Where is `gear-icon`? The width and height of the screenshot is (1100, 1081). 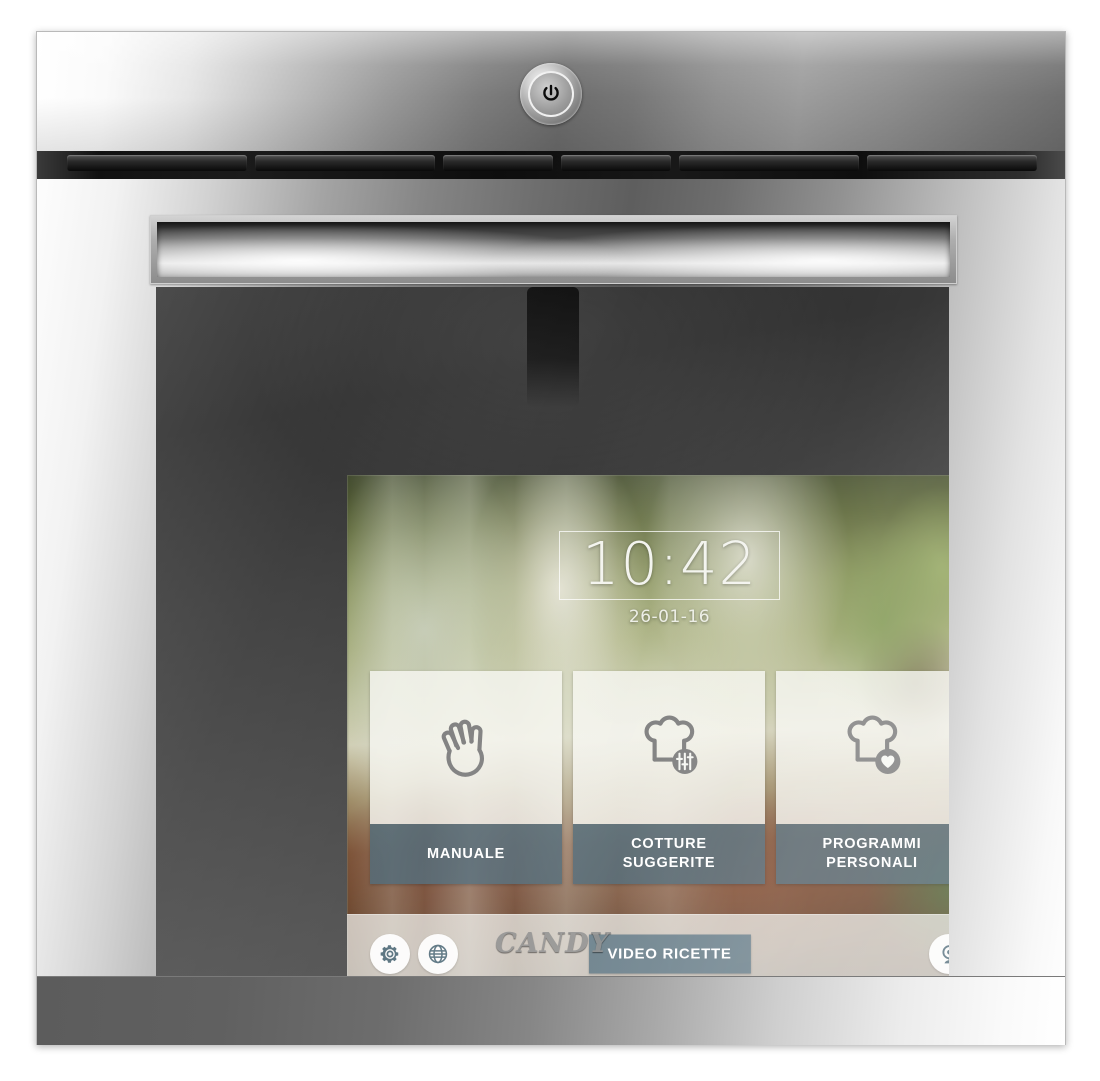
gear-icon is located at coordinates (389, 954).